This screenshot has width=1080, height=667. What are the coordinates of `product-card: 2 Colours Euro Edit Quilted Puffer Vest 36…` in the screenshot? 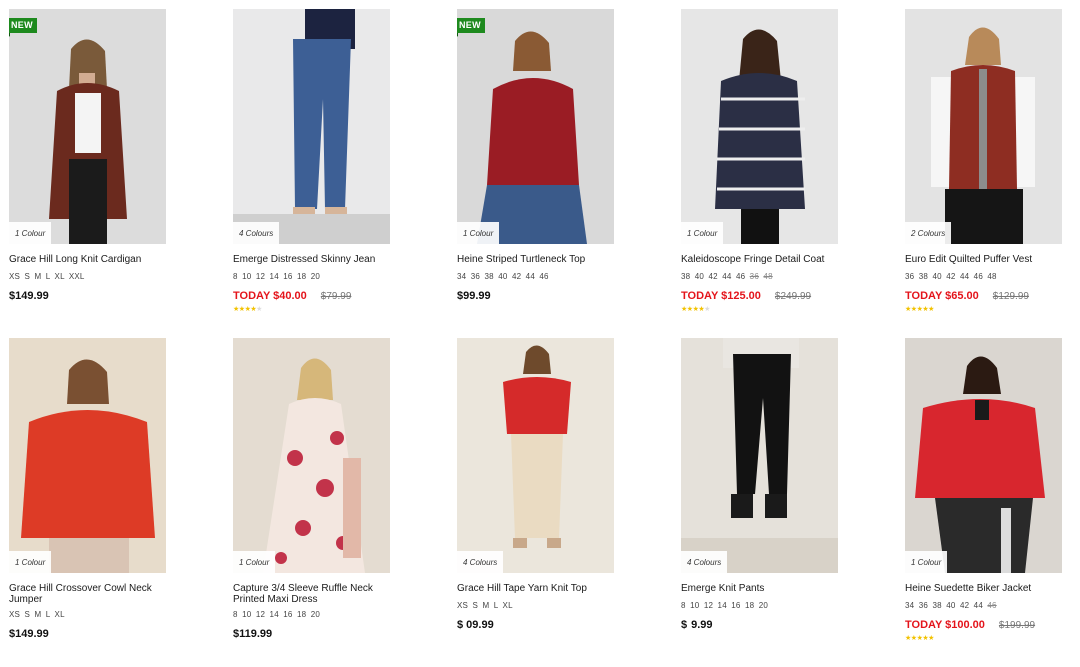 It's located at (983, 173).